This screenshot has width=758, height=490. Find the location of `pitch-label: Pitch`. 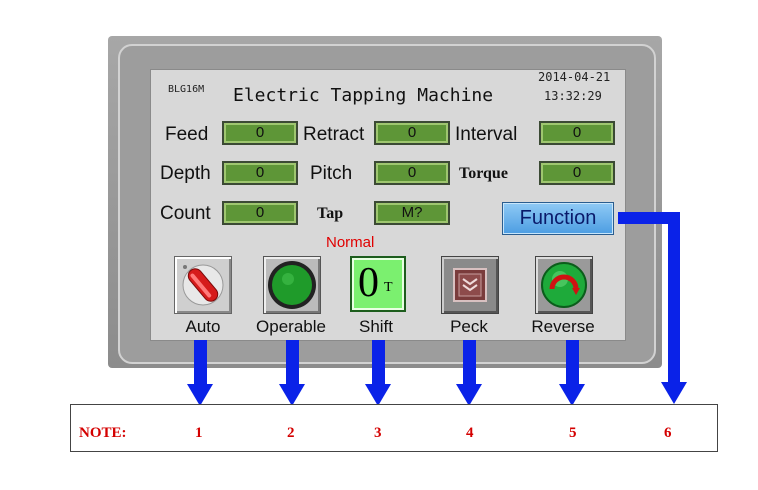

pitch-label: Pitch is located at coordinates (331, 173).